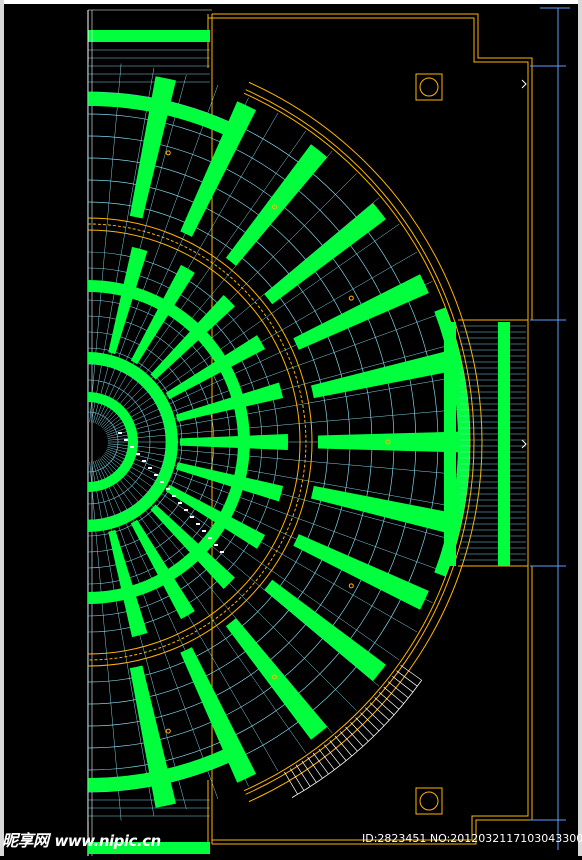 The image size is (582, 860). I want to click on watermark-url: www.nipic.cn, so click(108, 841).